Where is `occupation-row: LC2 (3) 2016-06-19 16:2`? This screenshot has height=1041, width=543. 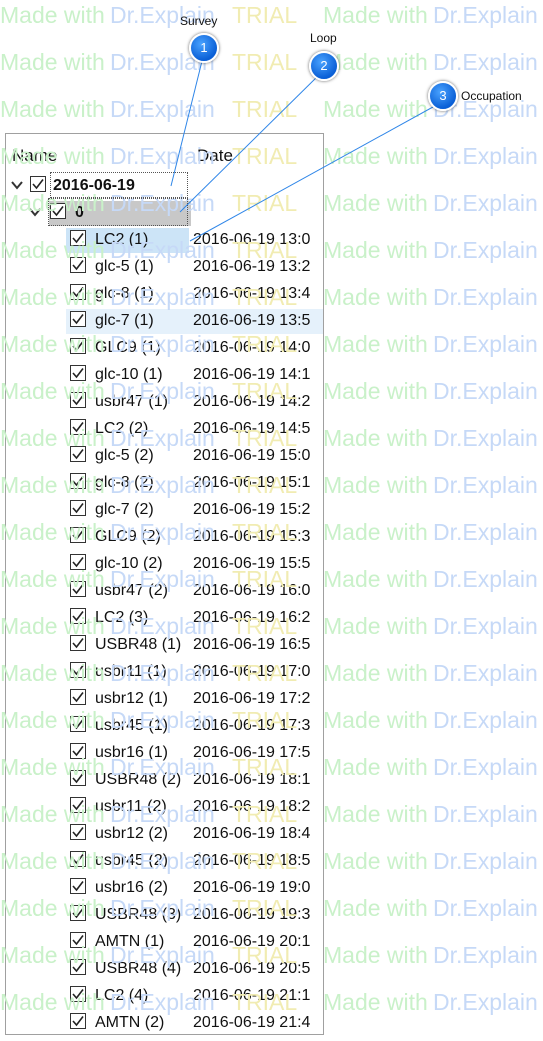
occupation-row: LC2 (3) 2016-06-19 16:2 is located at coordinates (164, 618).